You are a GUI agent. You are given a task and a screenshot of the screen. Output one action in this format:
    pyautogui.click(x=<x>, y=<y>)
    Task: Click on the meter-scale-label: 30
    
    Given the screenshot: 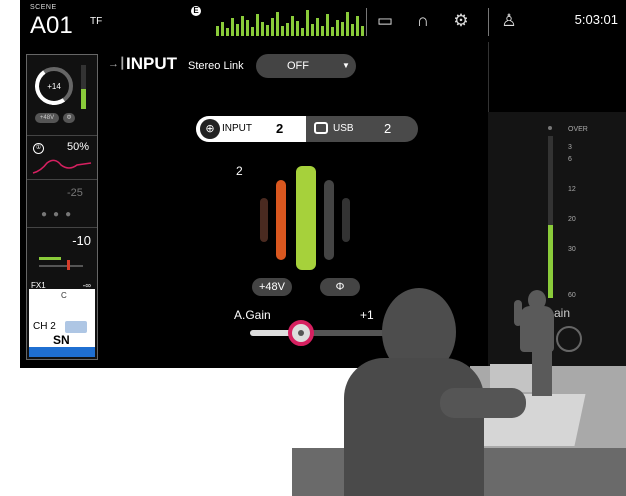 What is the action you would take?
    pyautogui.click(x=572, y=249)
    